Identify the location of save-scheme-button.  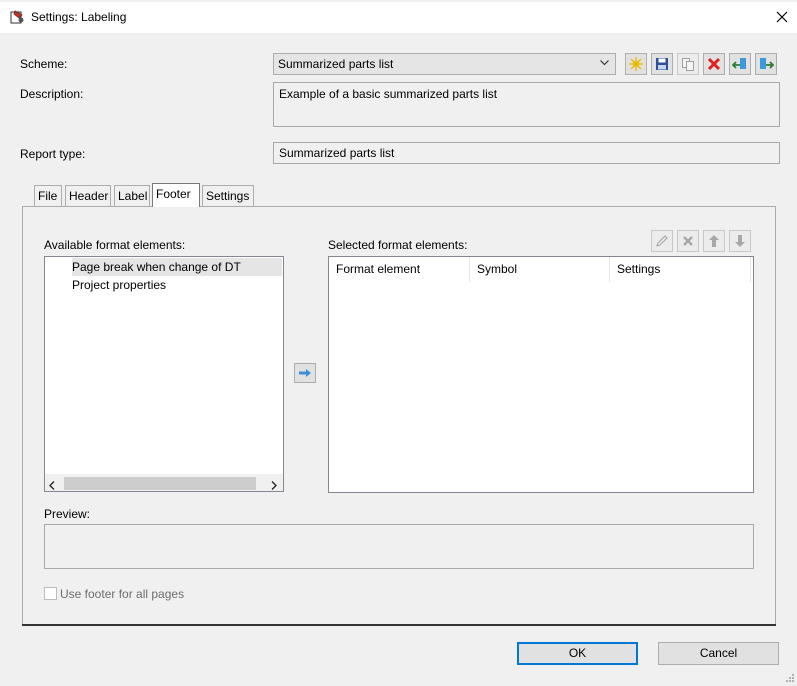
(662, 64).